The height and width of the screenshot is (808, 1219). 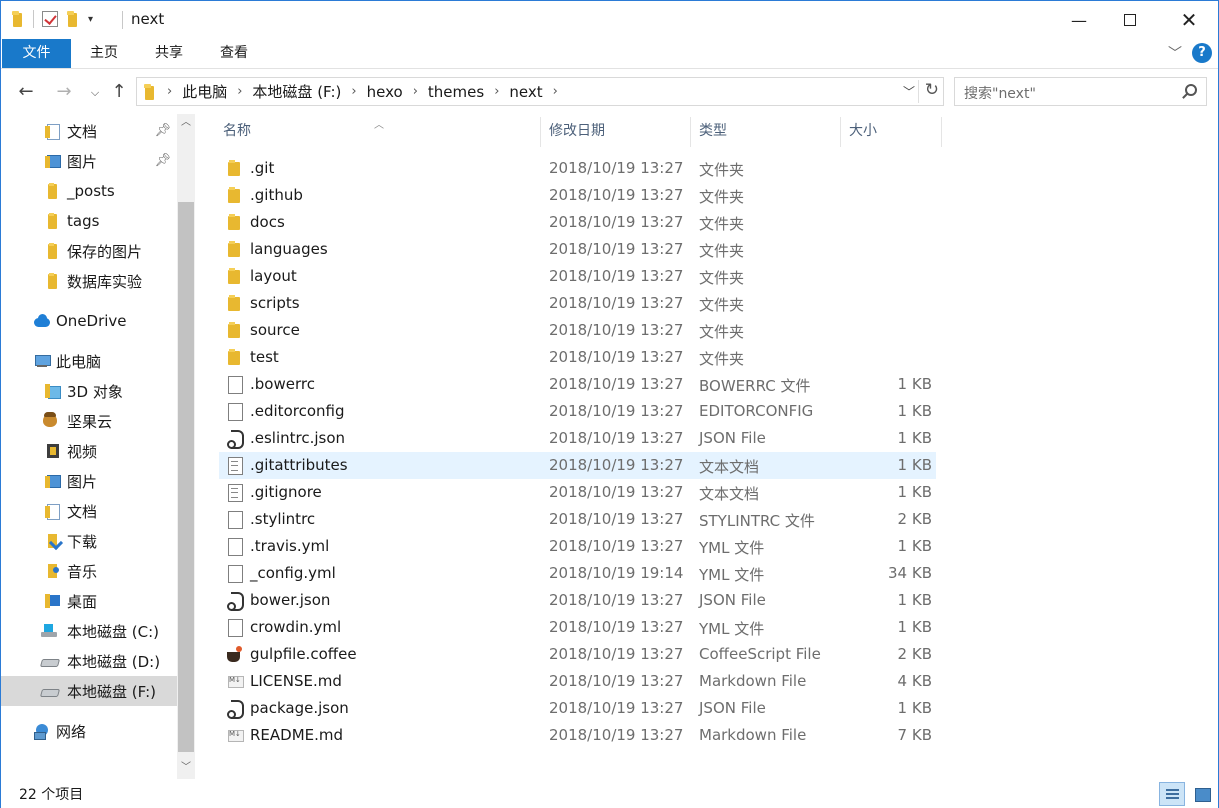 I want to click on column-date: 修改日期, so click(x=615, y=131).